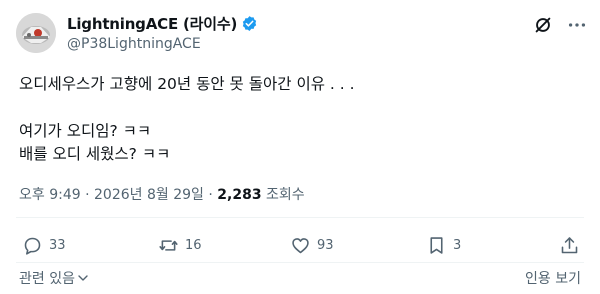 Image resolution: width=600 pixels, height=294 pixels. I want to click on author-handle: @P38LightningACE, so click(134, 44).